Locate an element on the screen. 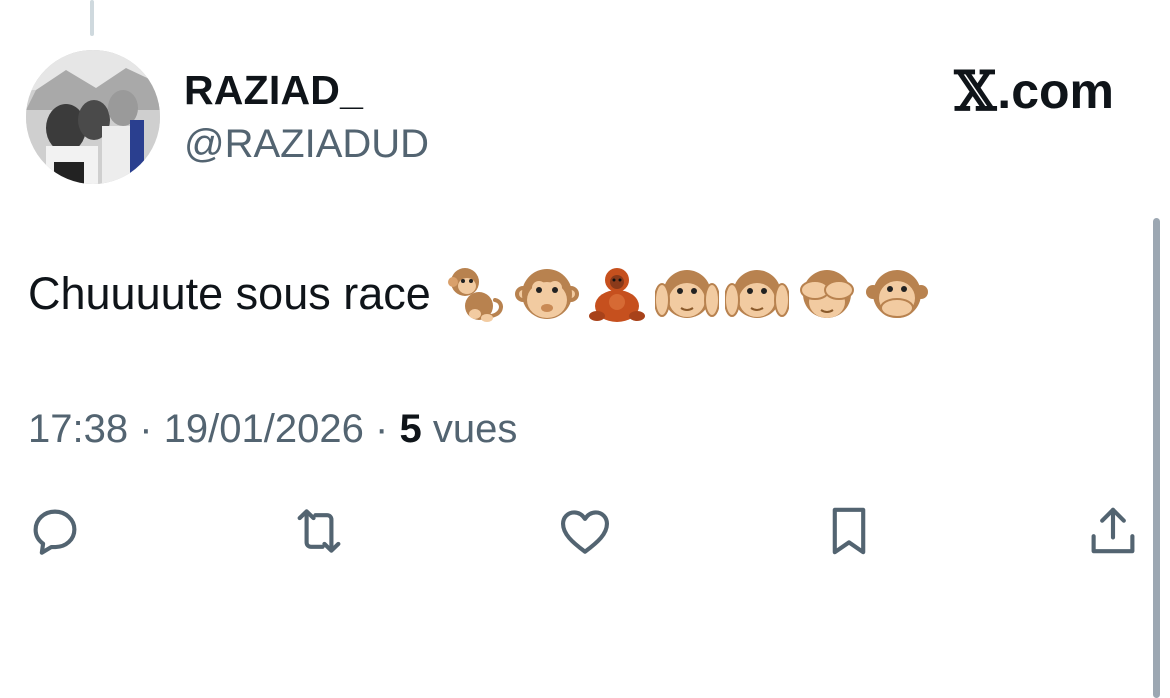  x-com-brand: 𝕏 .com is located at coordinates (1034, 91).